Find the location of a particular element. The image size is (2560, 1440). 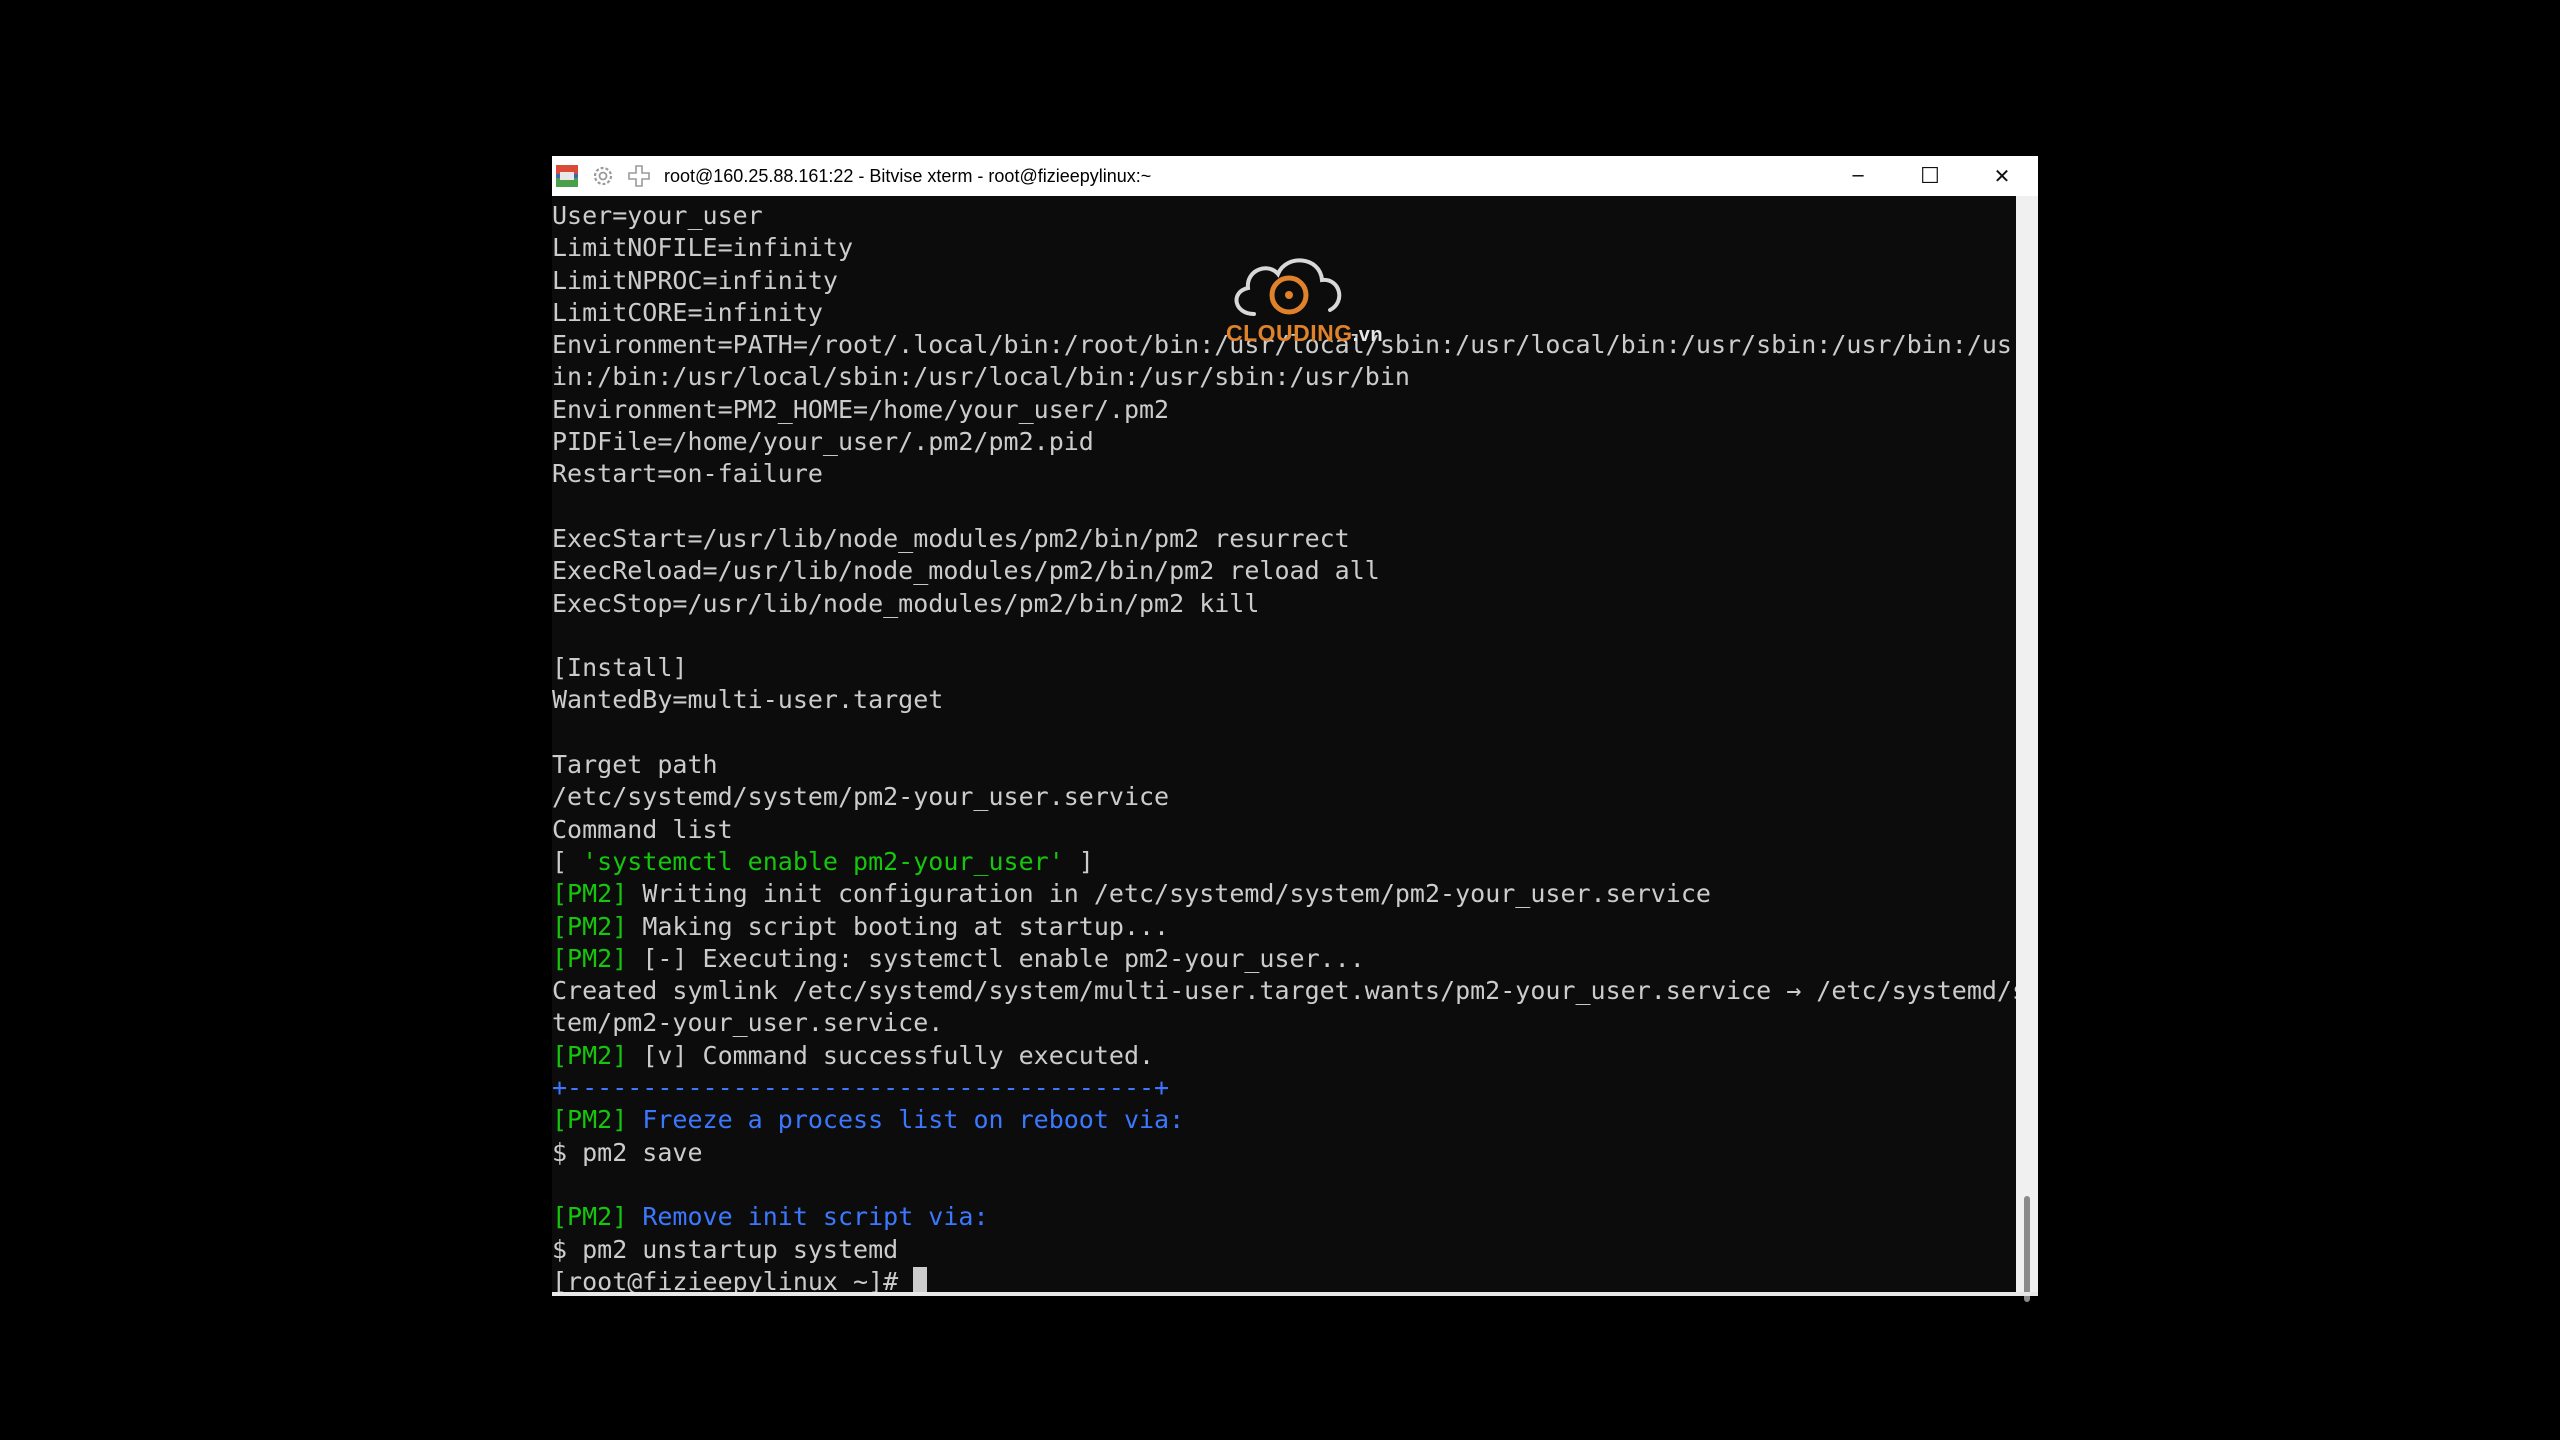

minimize-button: ─ is located at coordinates (1858, 176).